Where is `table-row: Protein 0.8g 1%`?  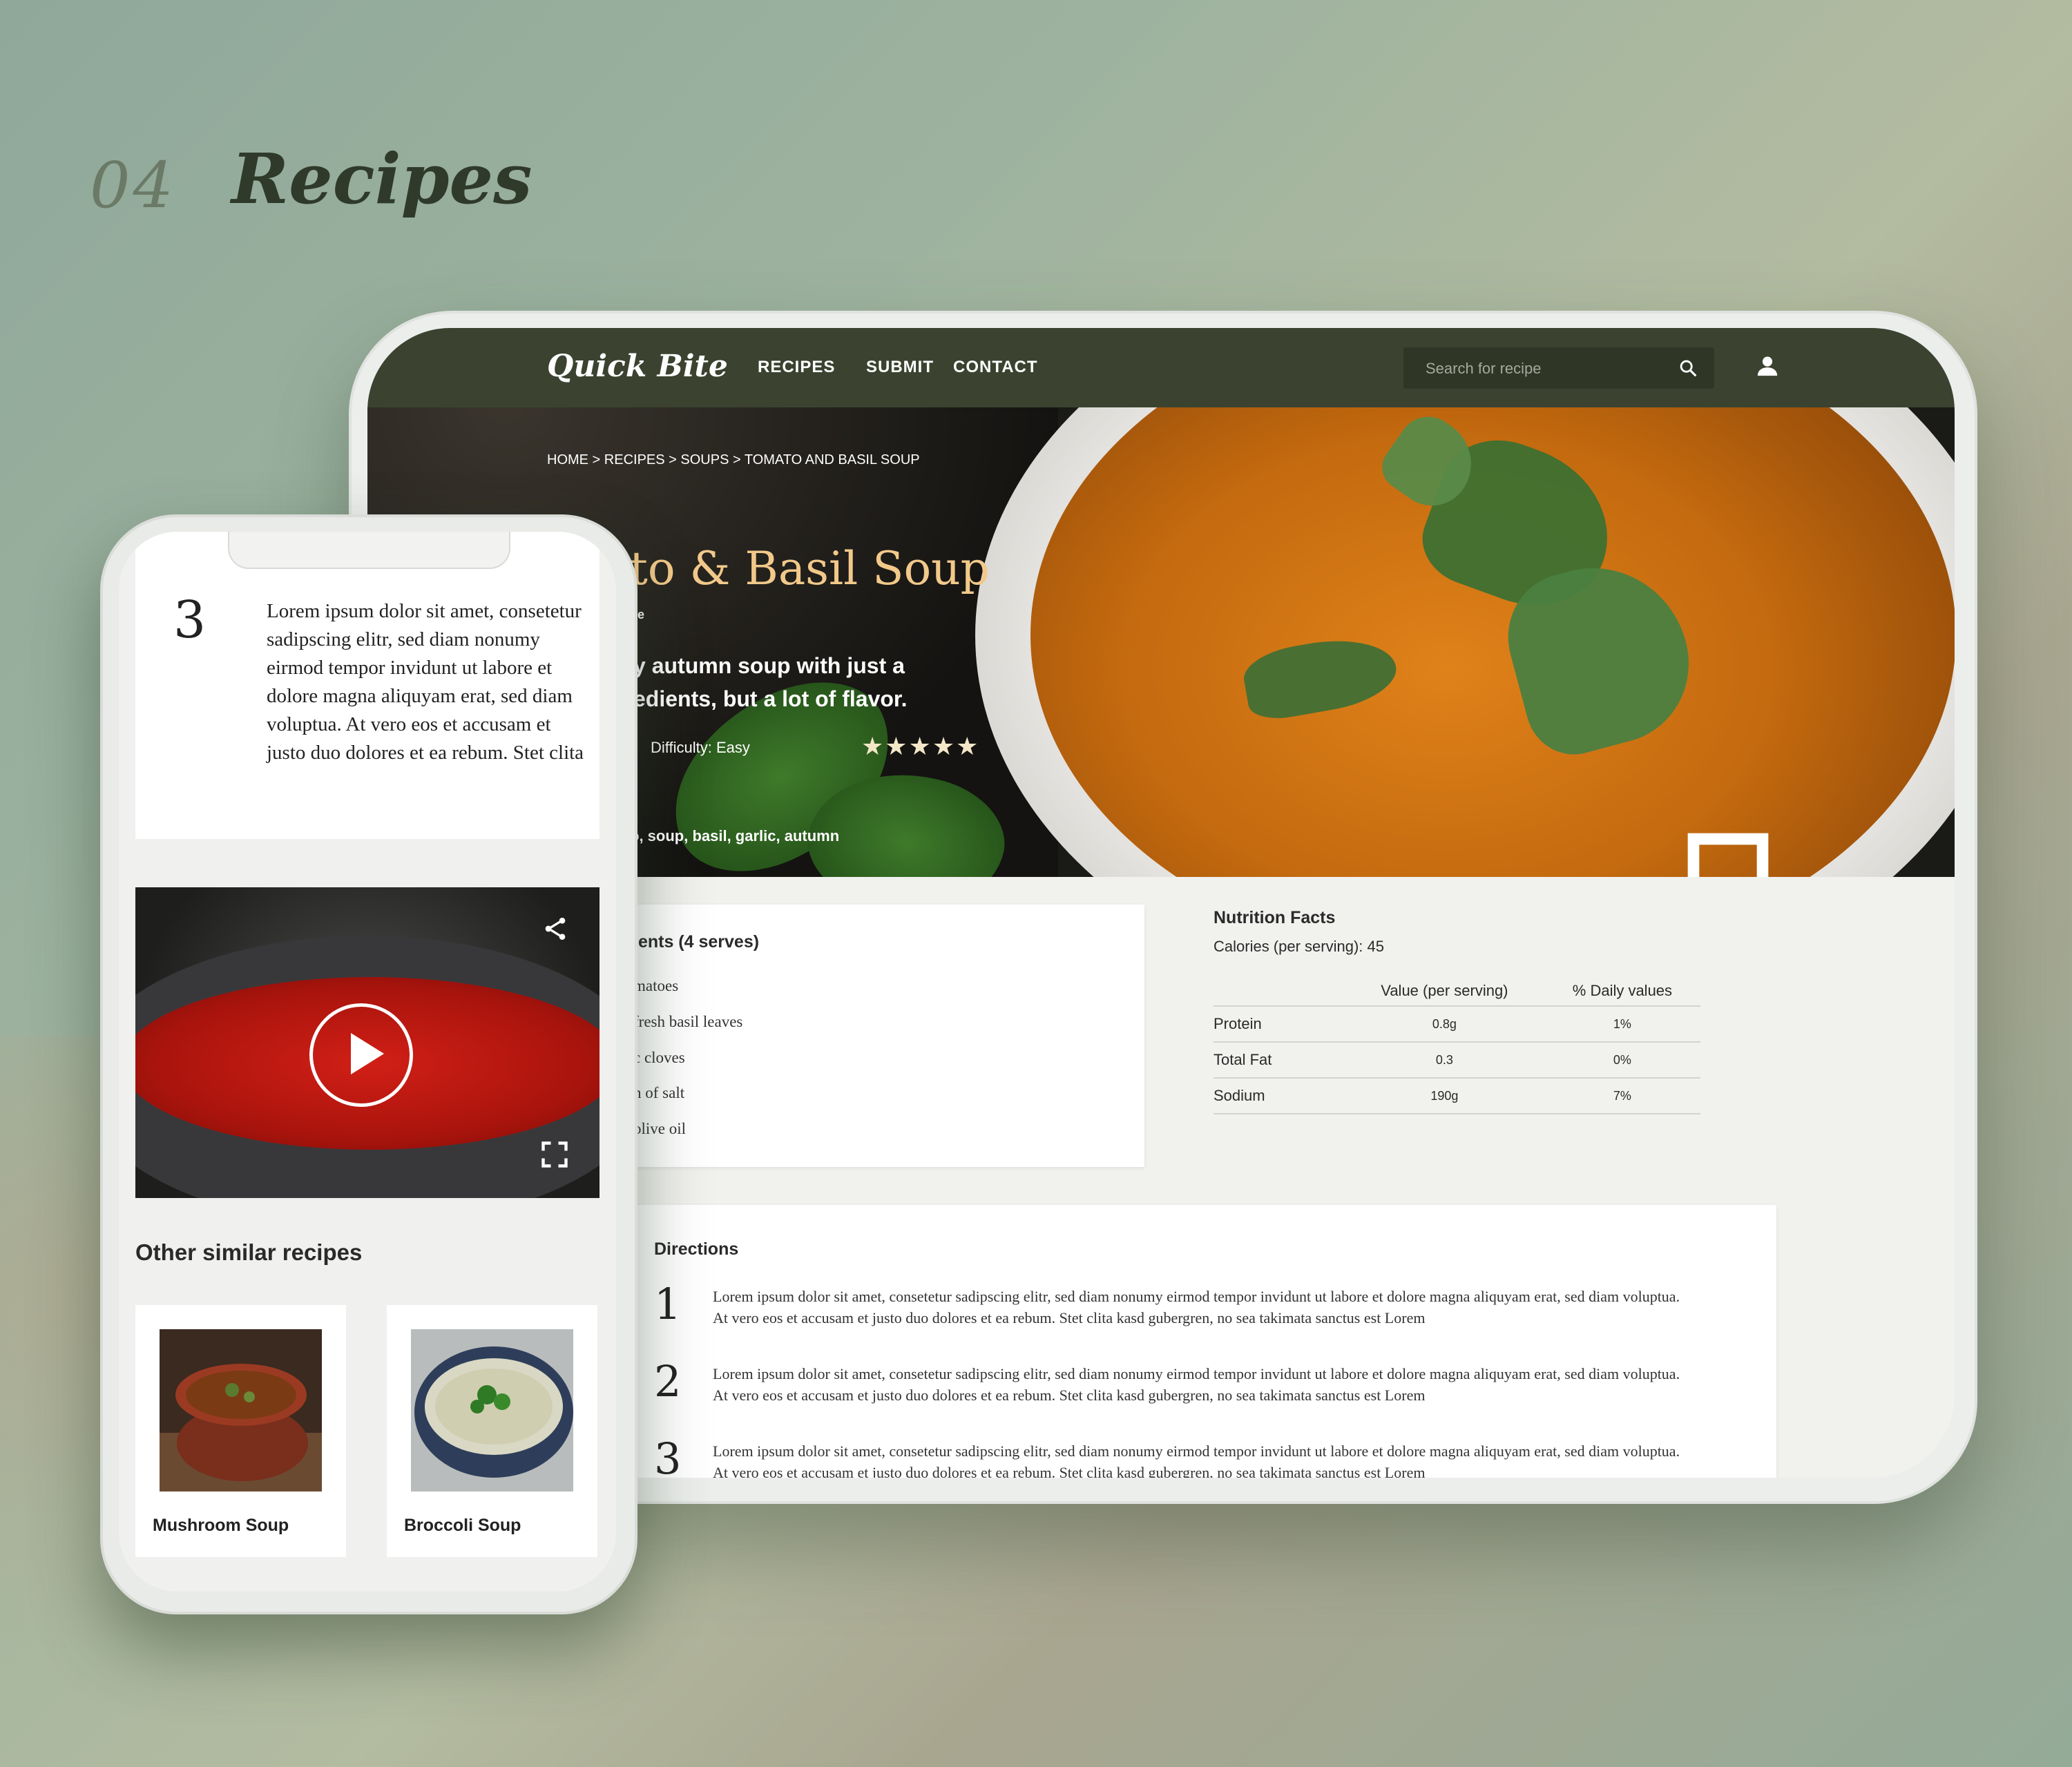 table-row: Protein 0.8g 1% is located at coordinates (1457, 1024).